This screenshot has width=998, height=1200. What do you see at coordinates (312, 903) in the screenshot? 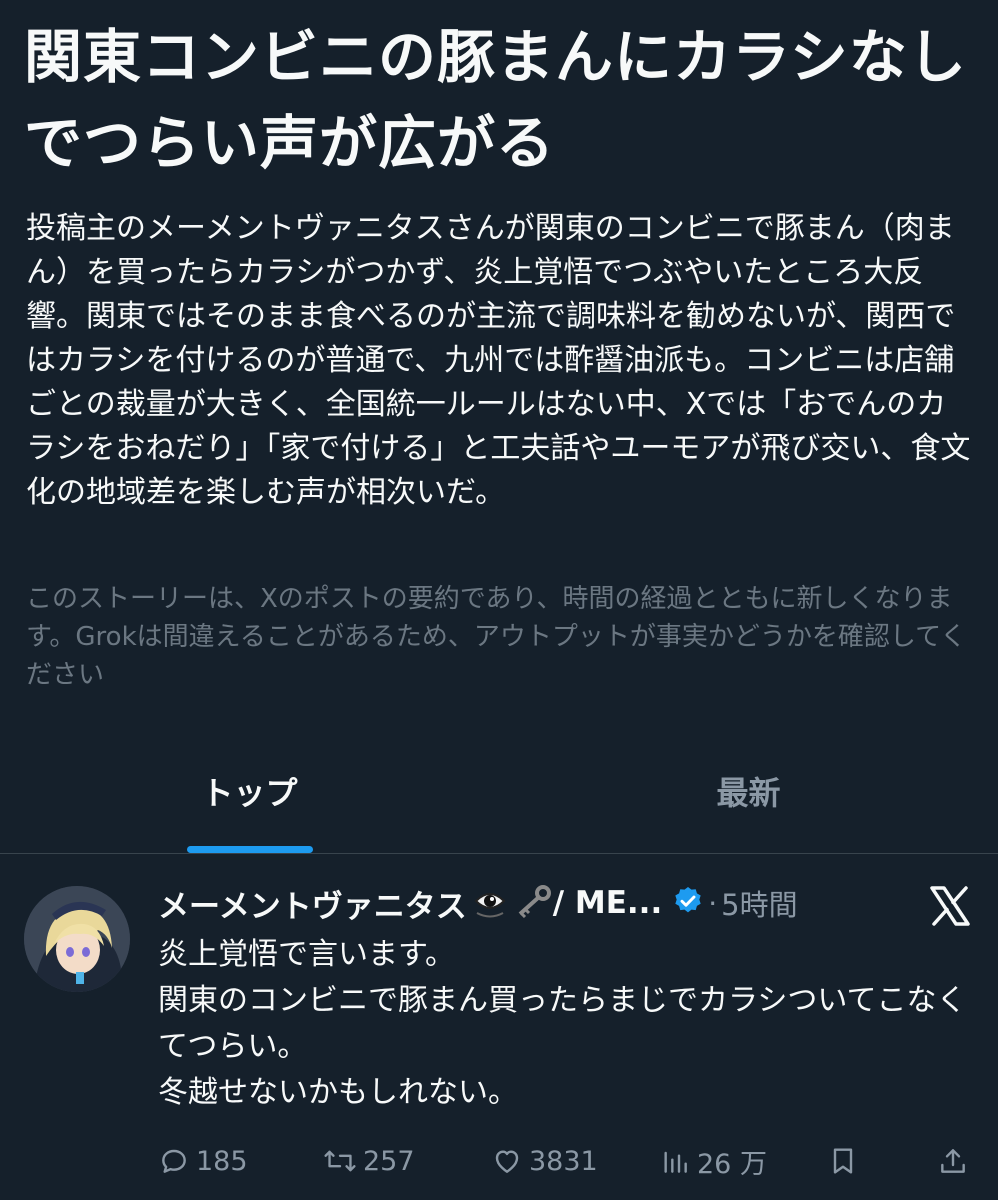
I see `author-name: メーメントヴァニタス` at bounding box center [312, 903].